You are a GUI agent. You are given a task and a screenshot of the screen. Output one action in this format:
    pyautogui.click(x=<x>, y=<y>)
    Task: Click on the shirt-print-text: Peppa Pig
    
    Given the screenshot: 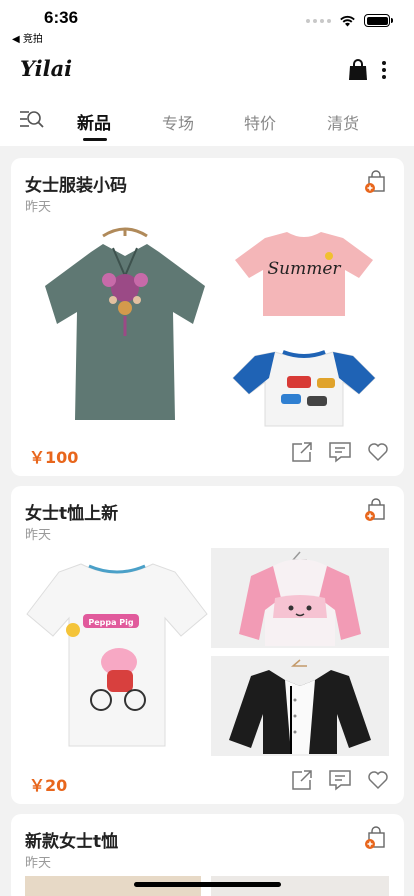 What is the action you would take?
    pyautogui.click(x=111, y=622)
    